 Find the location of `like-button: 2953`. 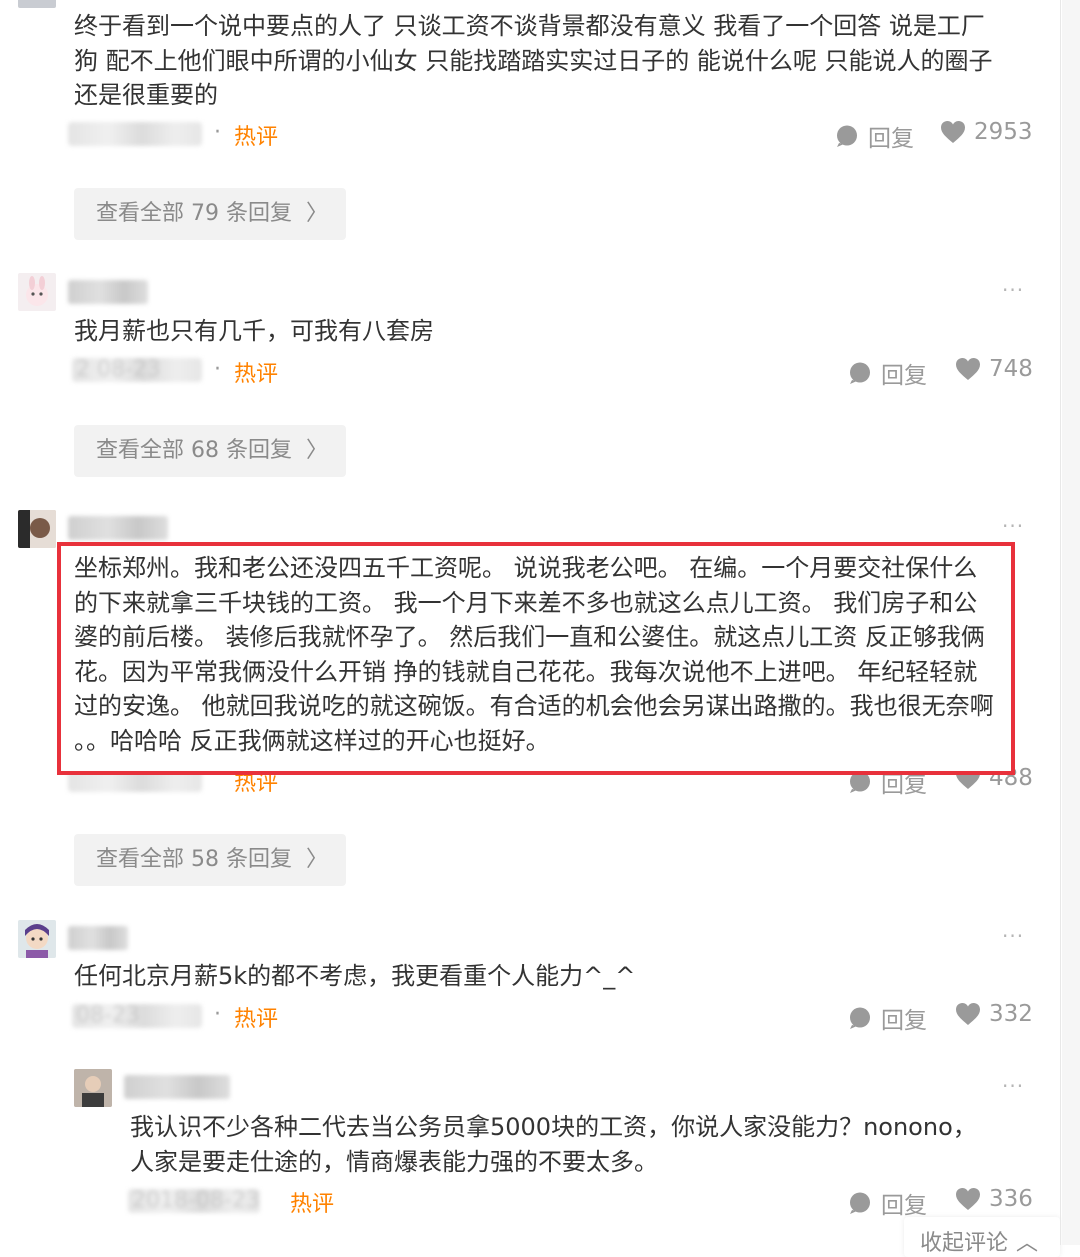

like-button: 2953 is located at coordinates (986, 132).